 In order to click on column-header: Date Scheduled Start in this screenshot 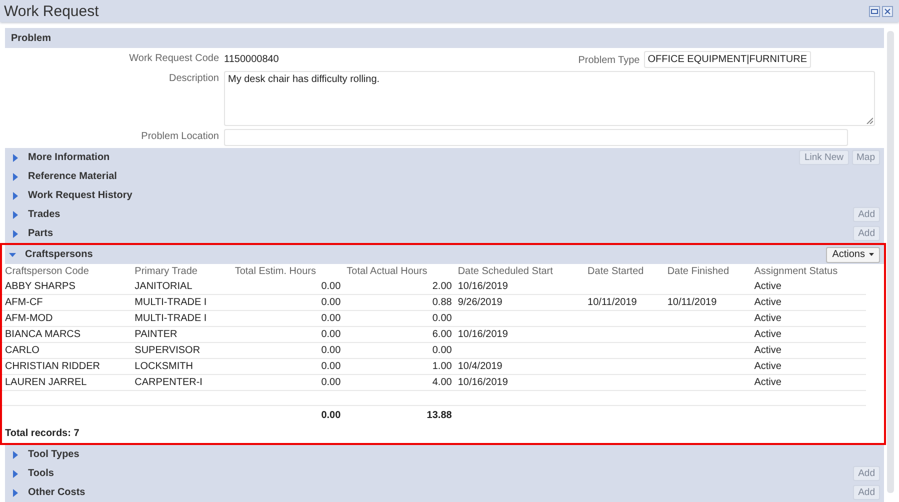, I will do `click(519, 271)`.